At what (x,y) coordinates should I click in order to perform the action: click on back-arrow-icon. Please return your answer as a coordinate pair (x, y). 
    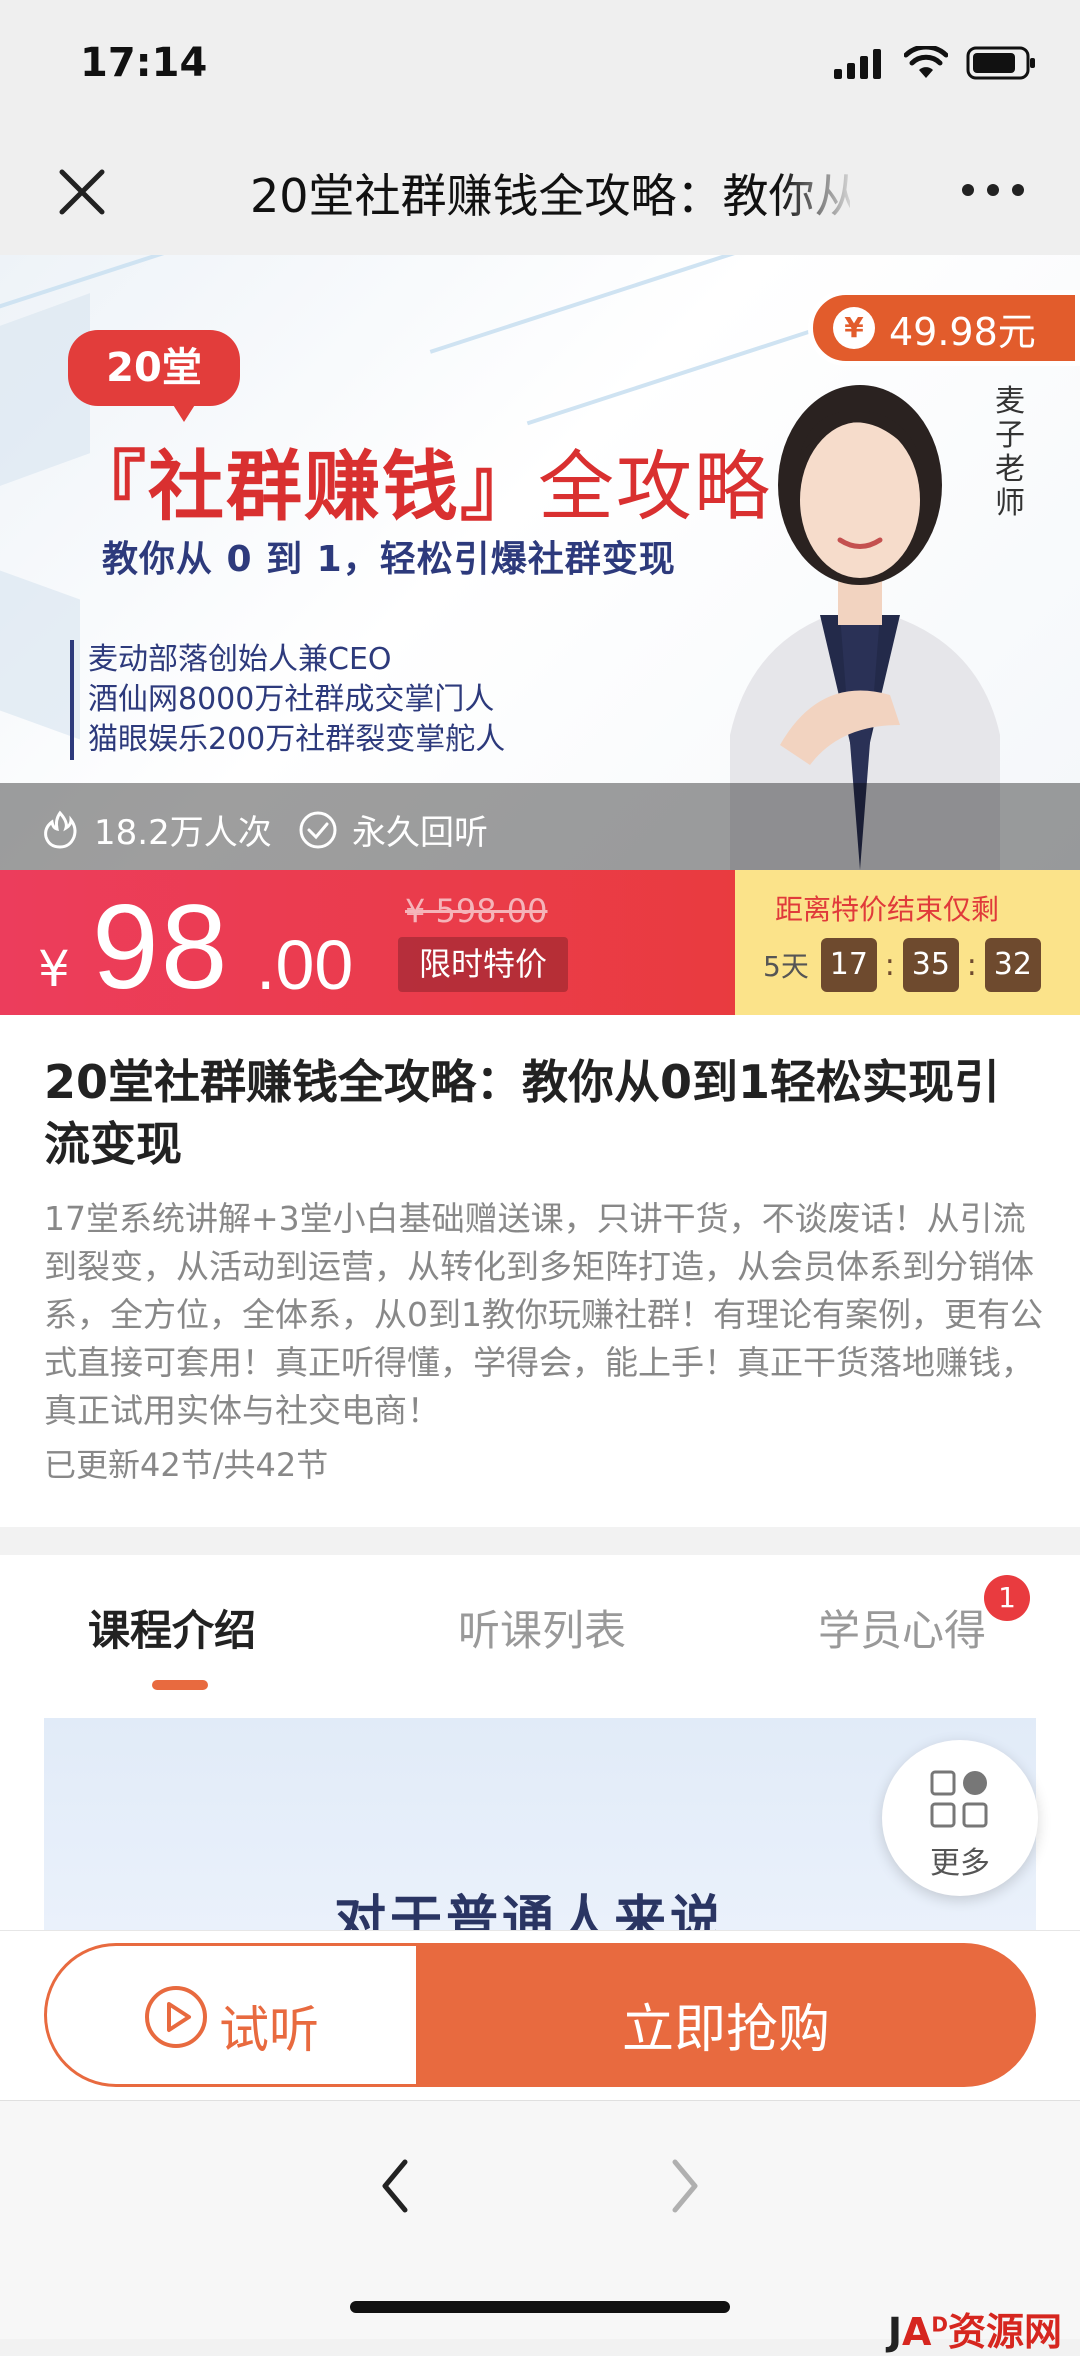
    Looking at the image, I should click on (395, 2186).